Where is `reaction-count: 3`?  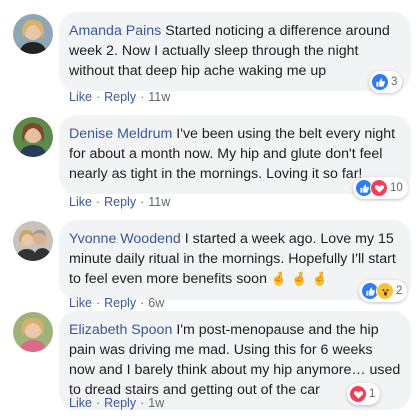
reaction-count: 3 is located at coordinates (394, 82).